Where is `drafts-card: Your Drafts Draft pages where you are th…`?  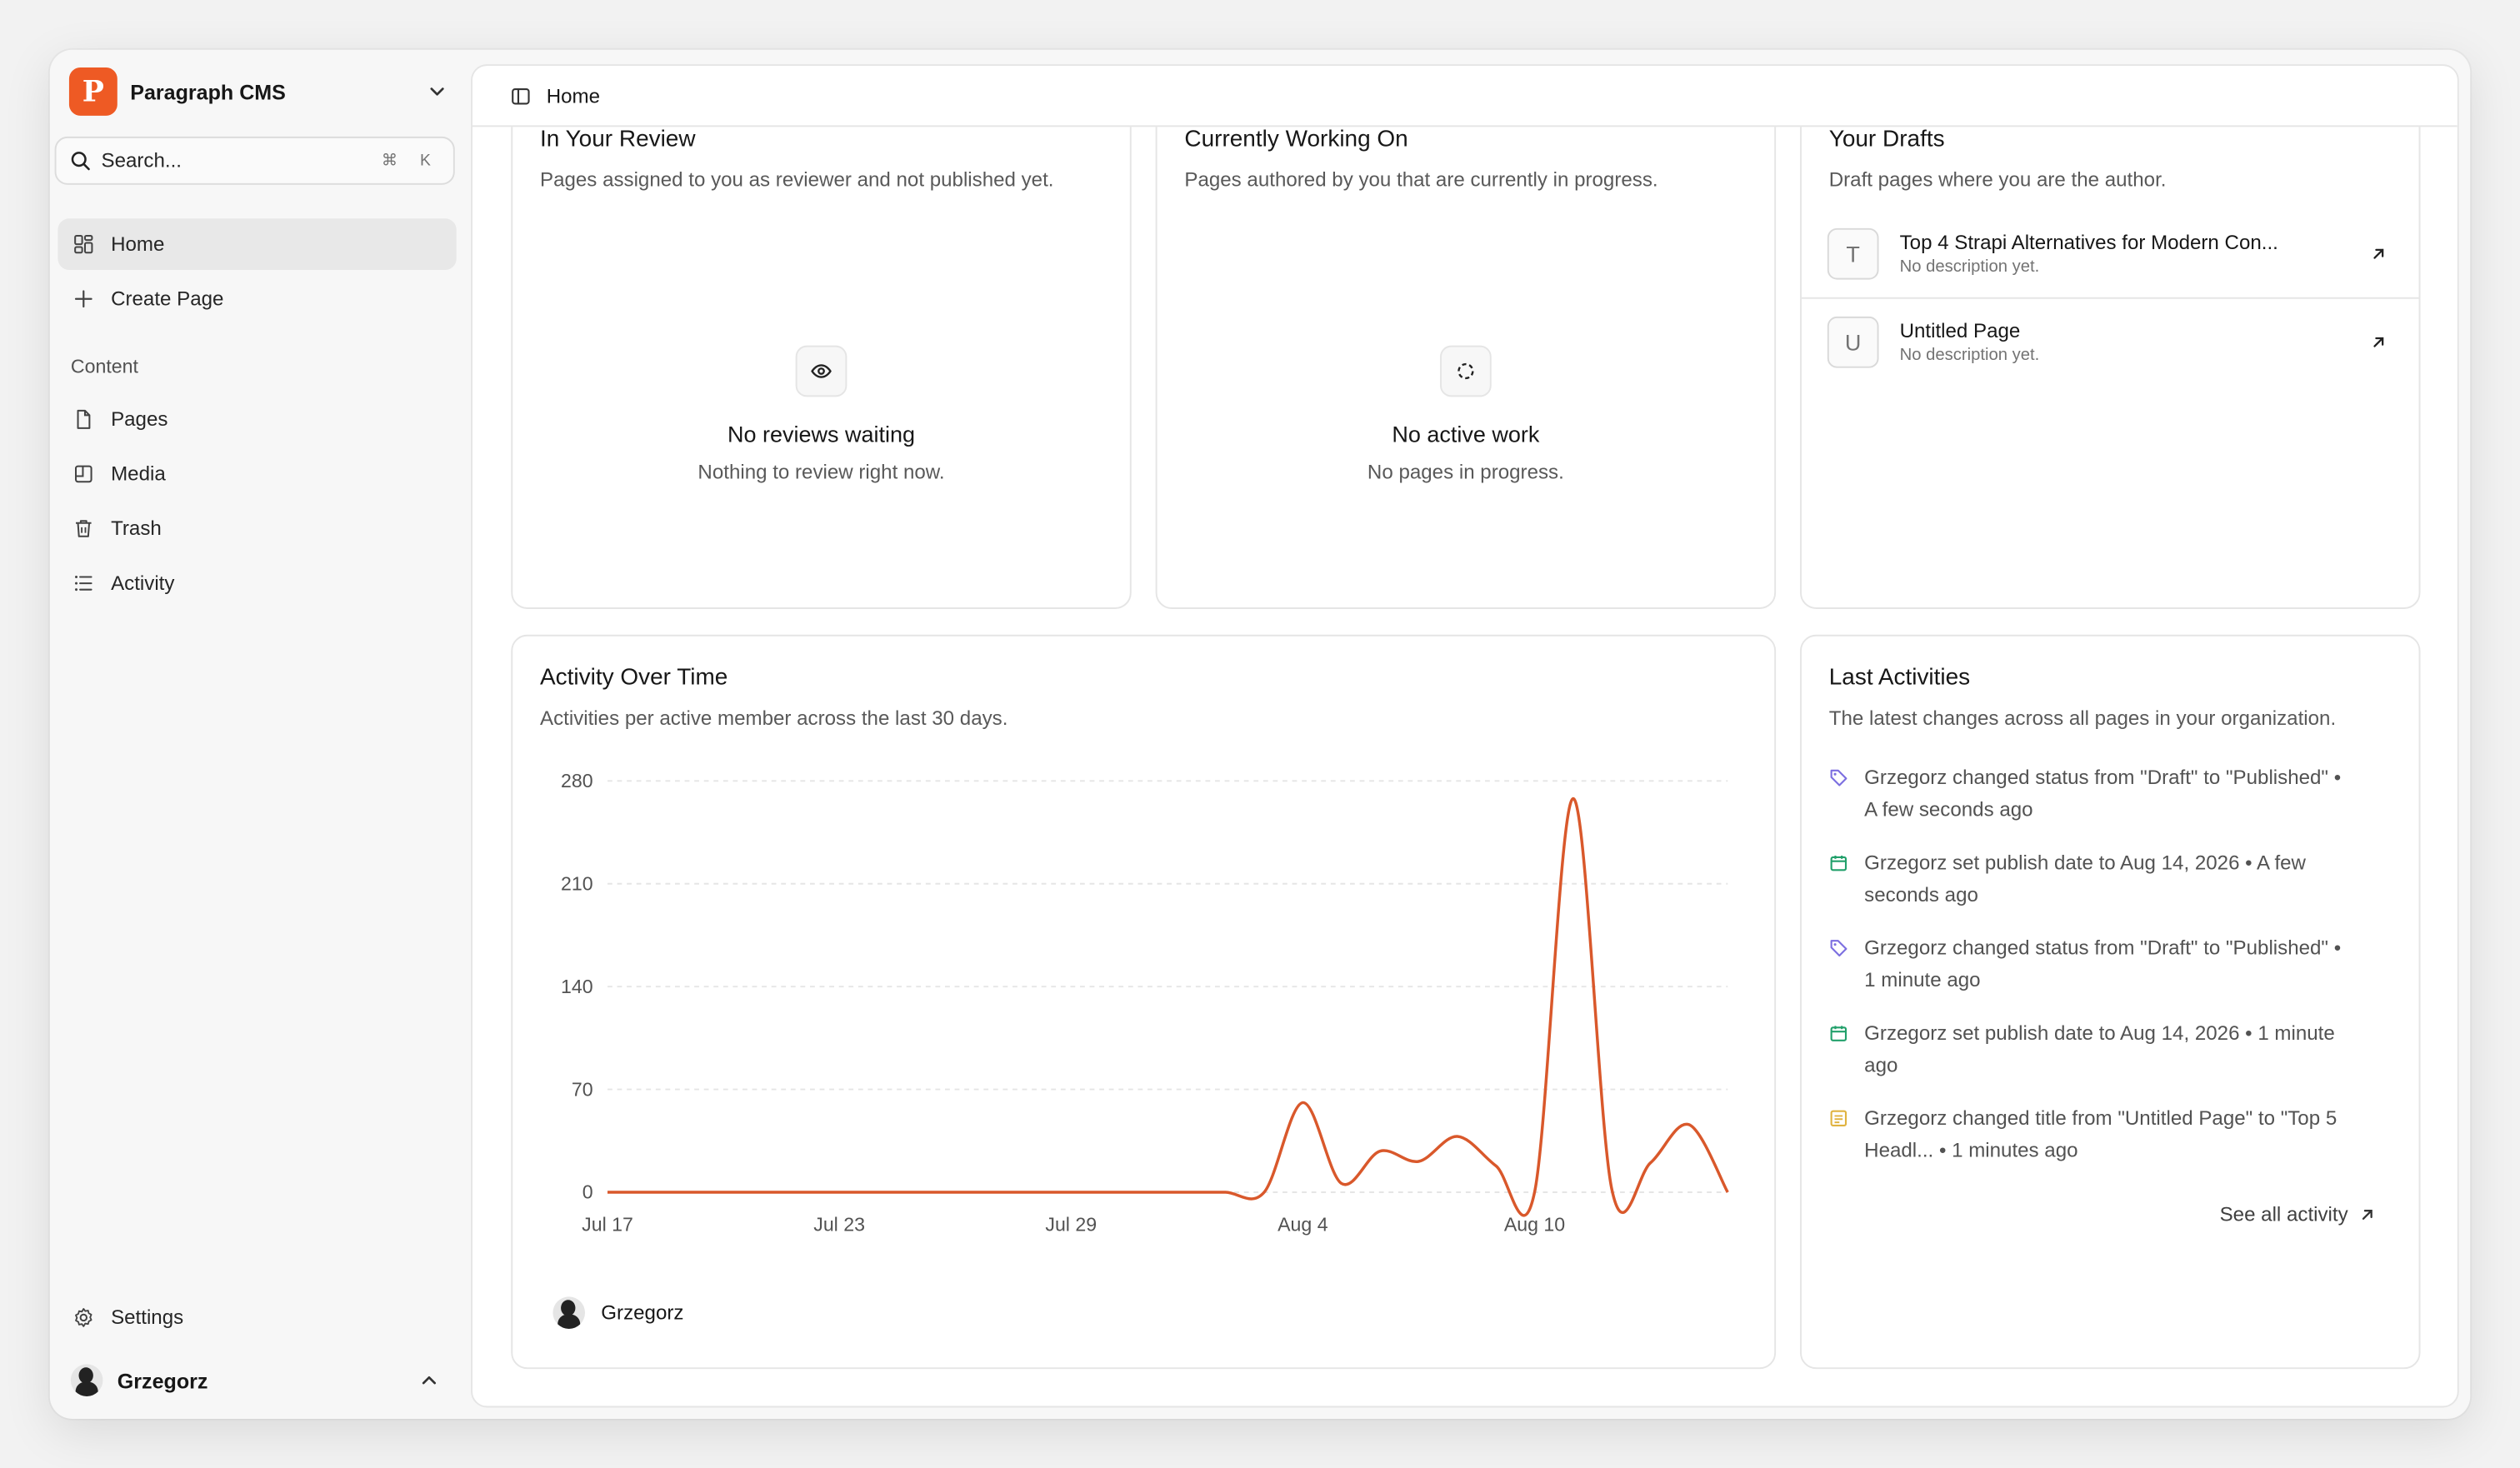
drafts-card: Your Drafts Draft pages where you are th… is located at coordinates (2110, 353).